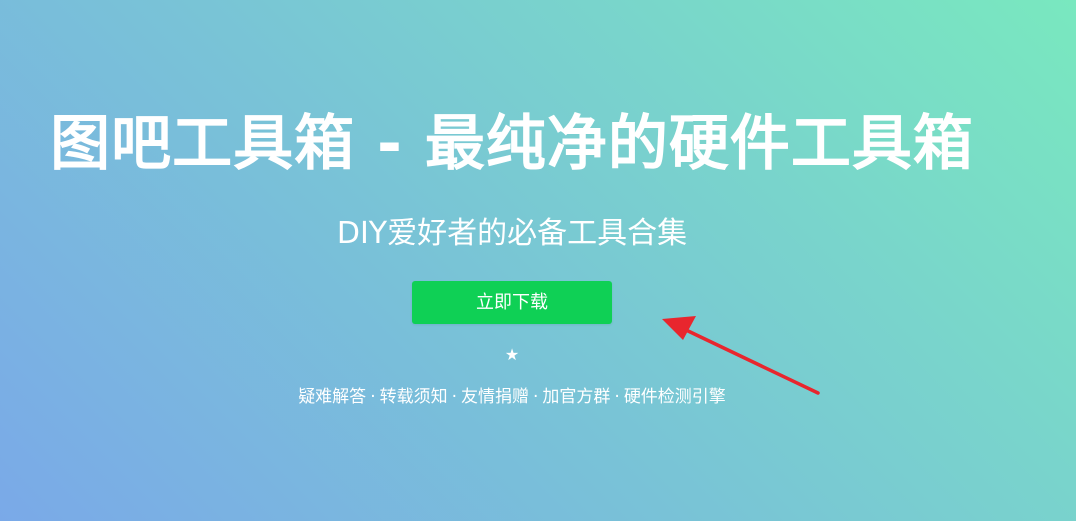 The width and height of the screenshot is (1076, 521). I want to click on footer-links: 疑难解答 · 转载须知 · 友情捐赠 · 加官方群 · 硬件检测引擎, so click(512, 397).